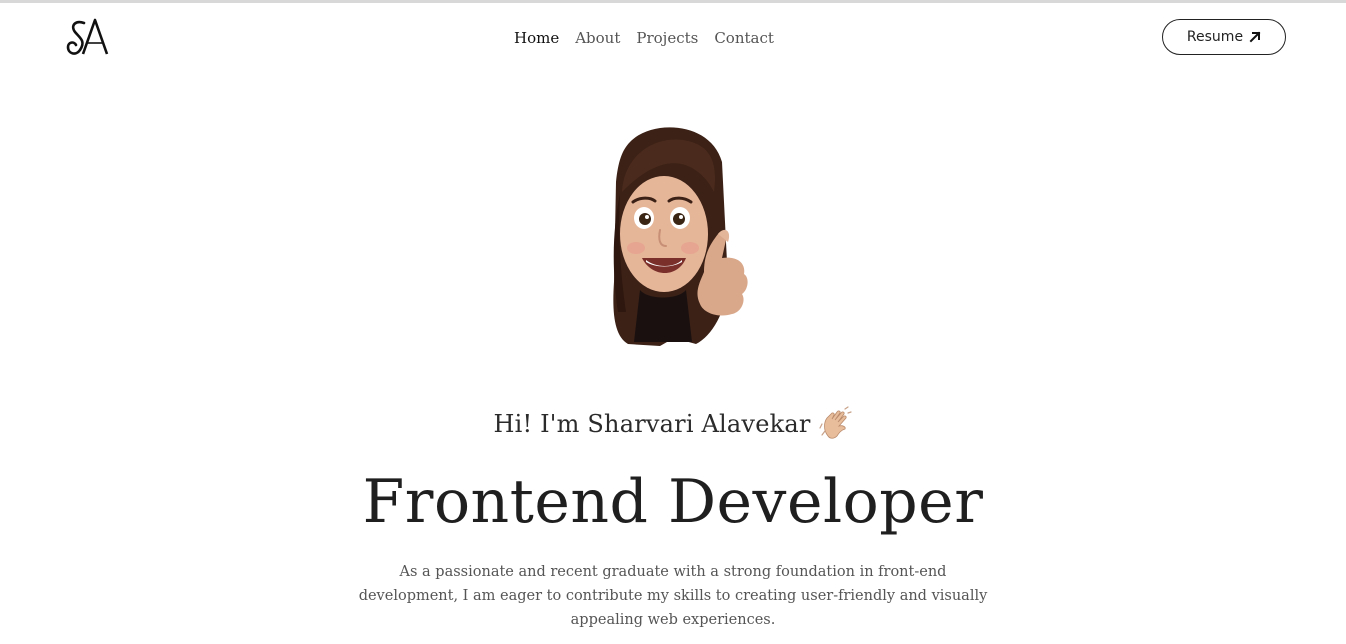 The image size is (1346, 644). I want to click on nav-projects: Projects, so click(667, 38).